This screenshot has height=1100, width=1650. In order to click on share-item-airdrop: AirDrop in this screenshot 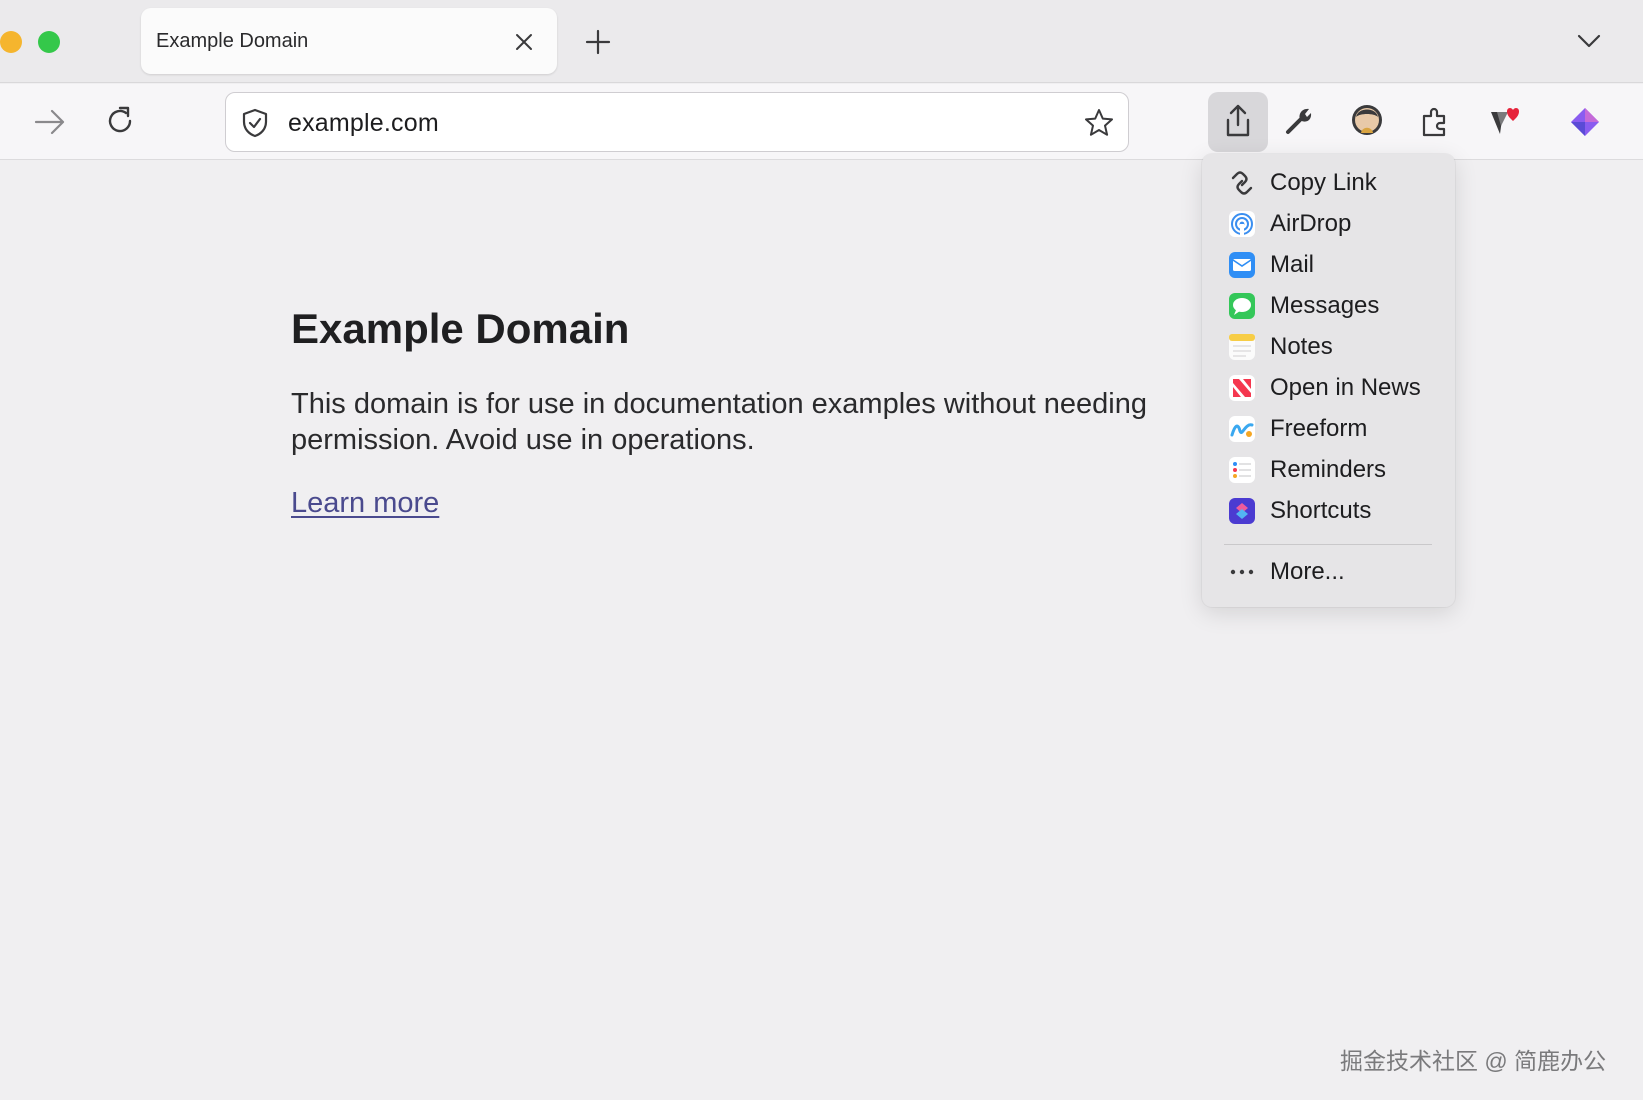, I will do `click(1328, 224)`.